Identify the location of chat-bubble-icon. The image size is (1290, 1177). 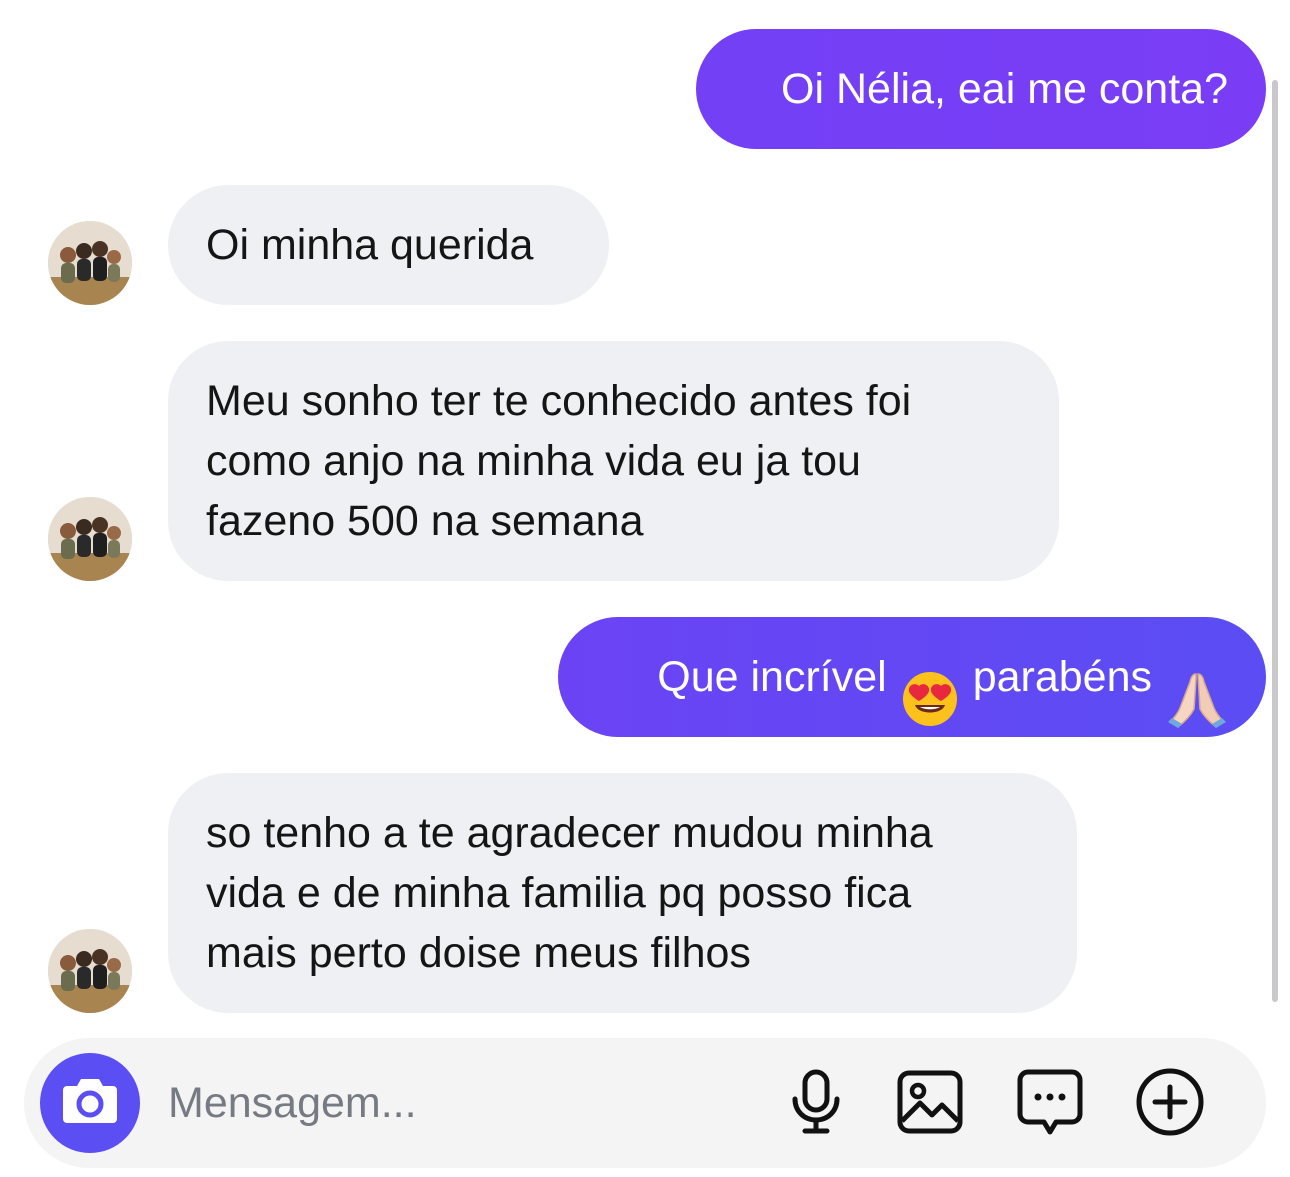
(1050, 1104).